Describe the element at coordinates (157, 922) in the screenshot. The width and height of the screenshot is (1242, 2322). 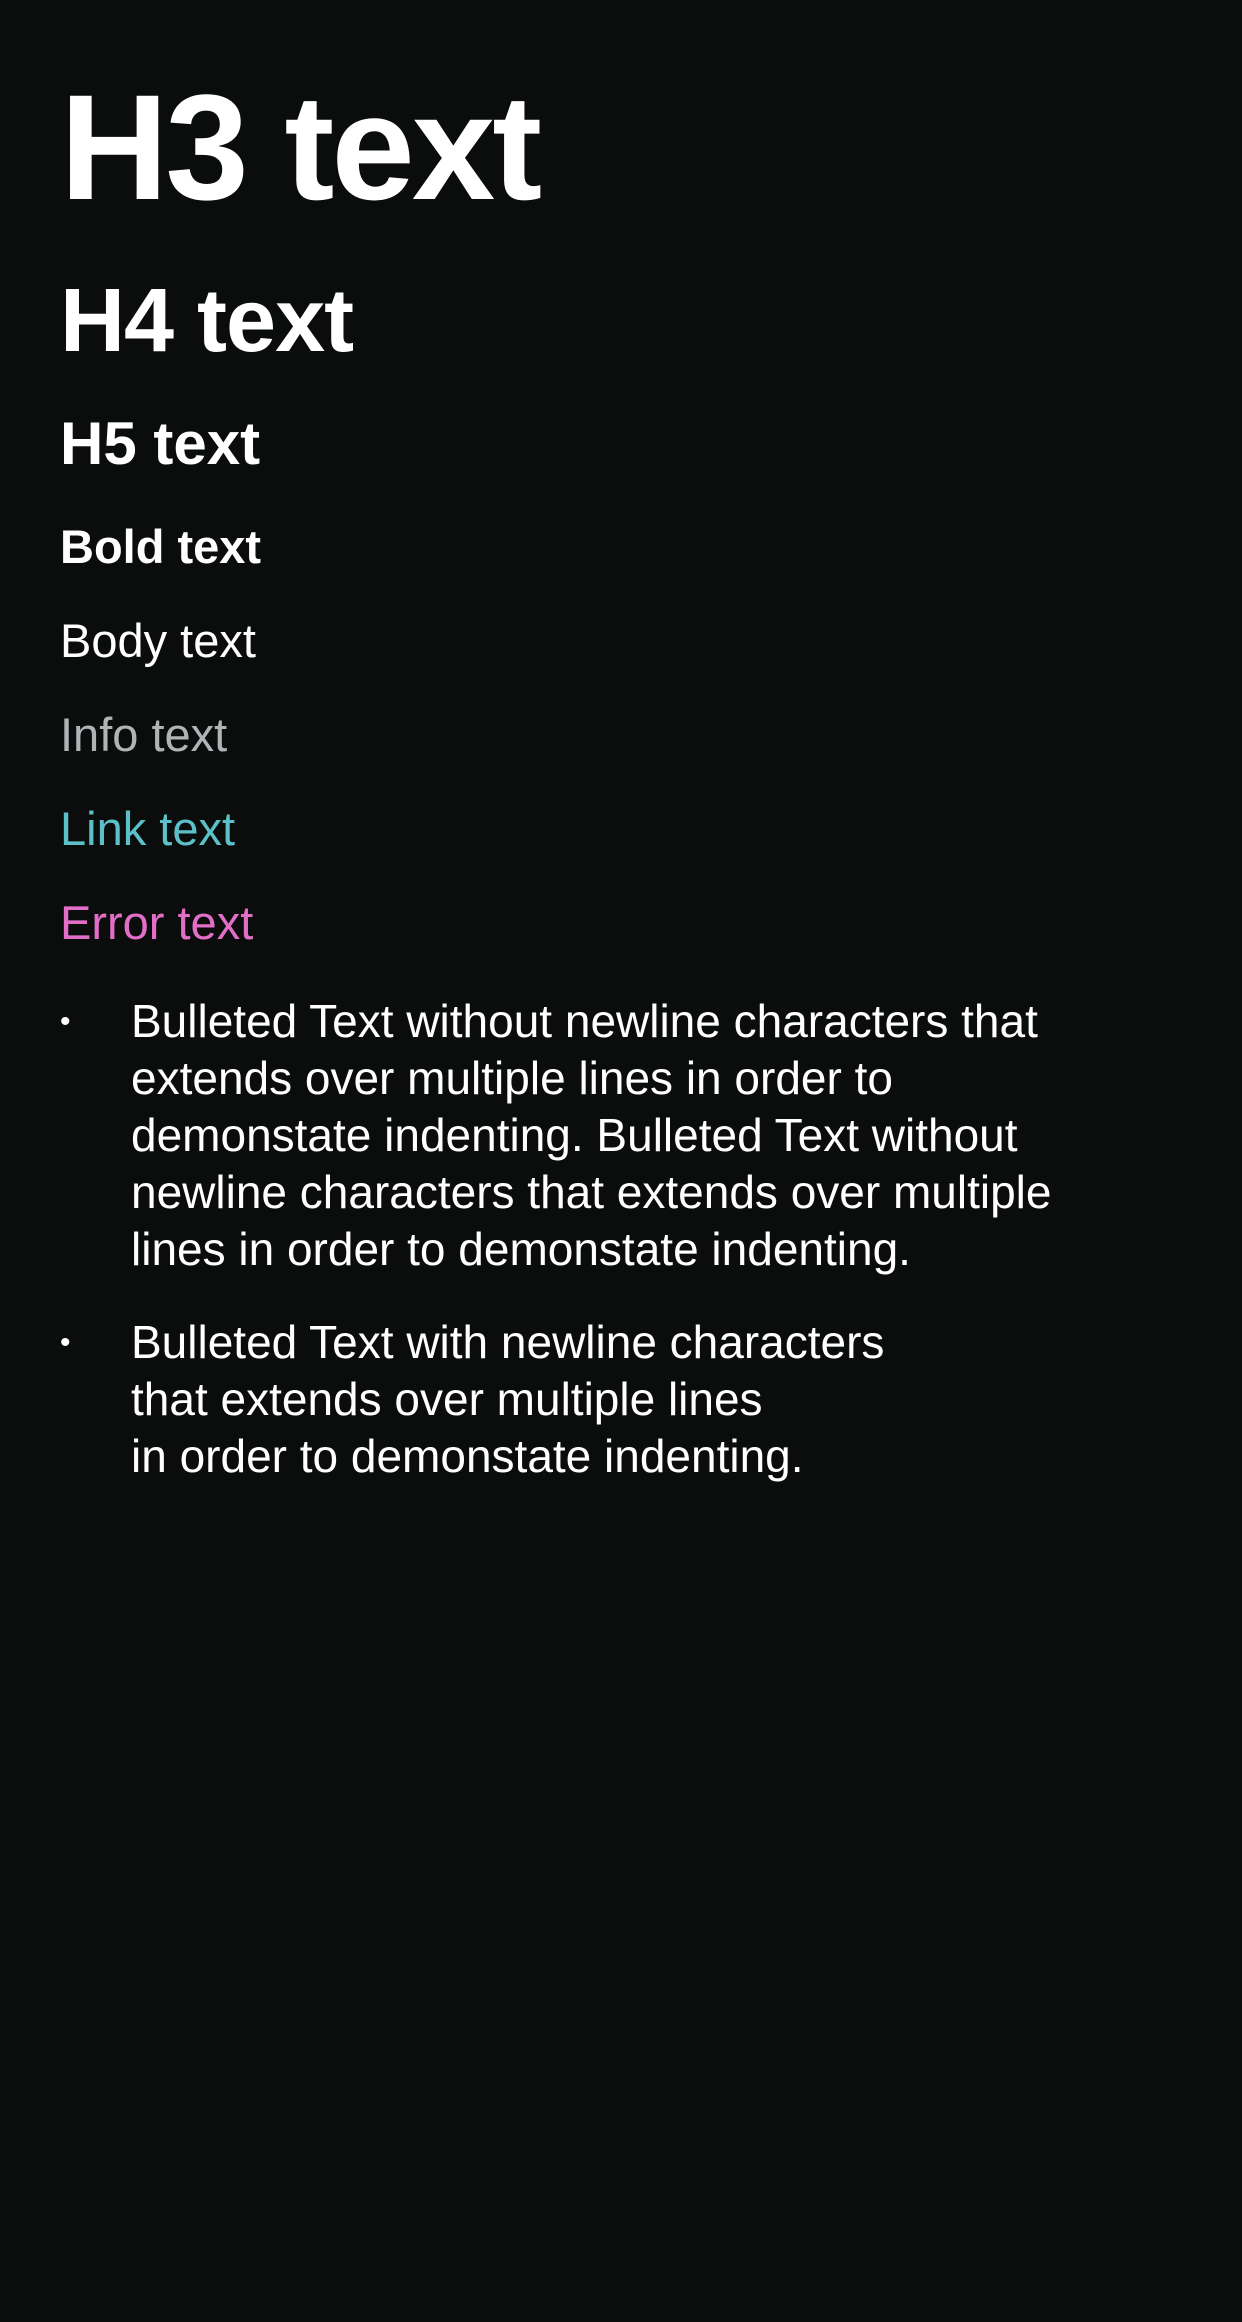
I see `error-text: Error text` at that location.